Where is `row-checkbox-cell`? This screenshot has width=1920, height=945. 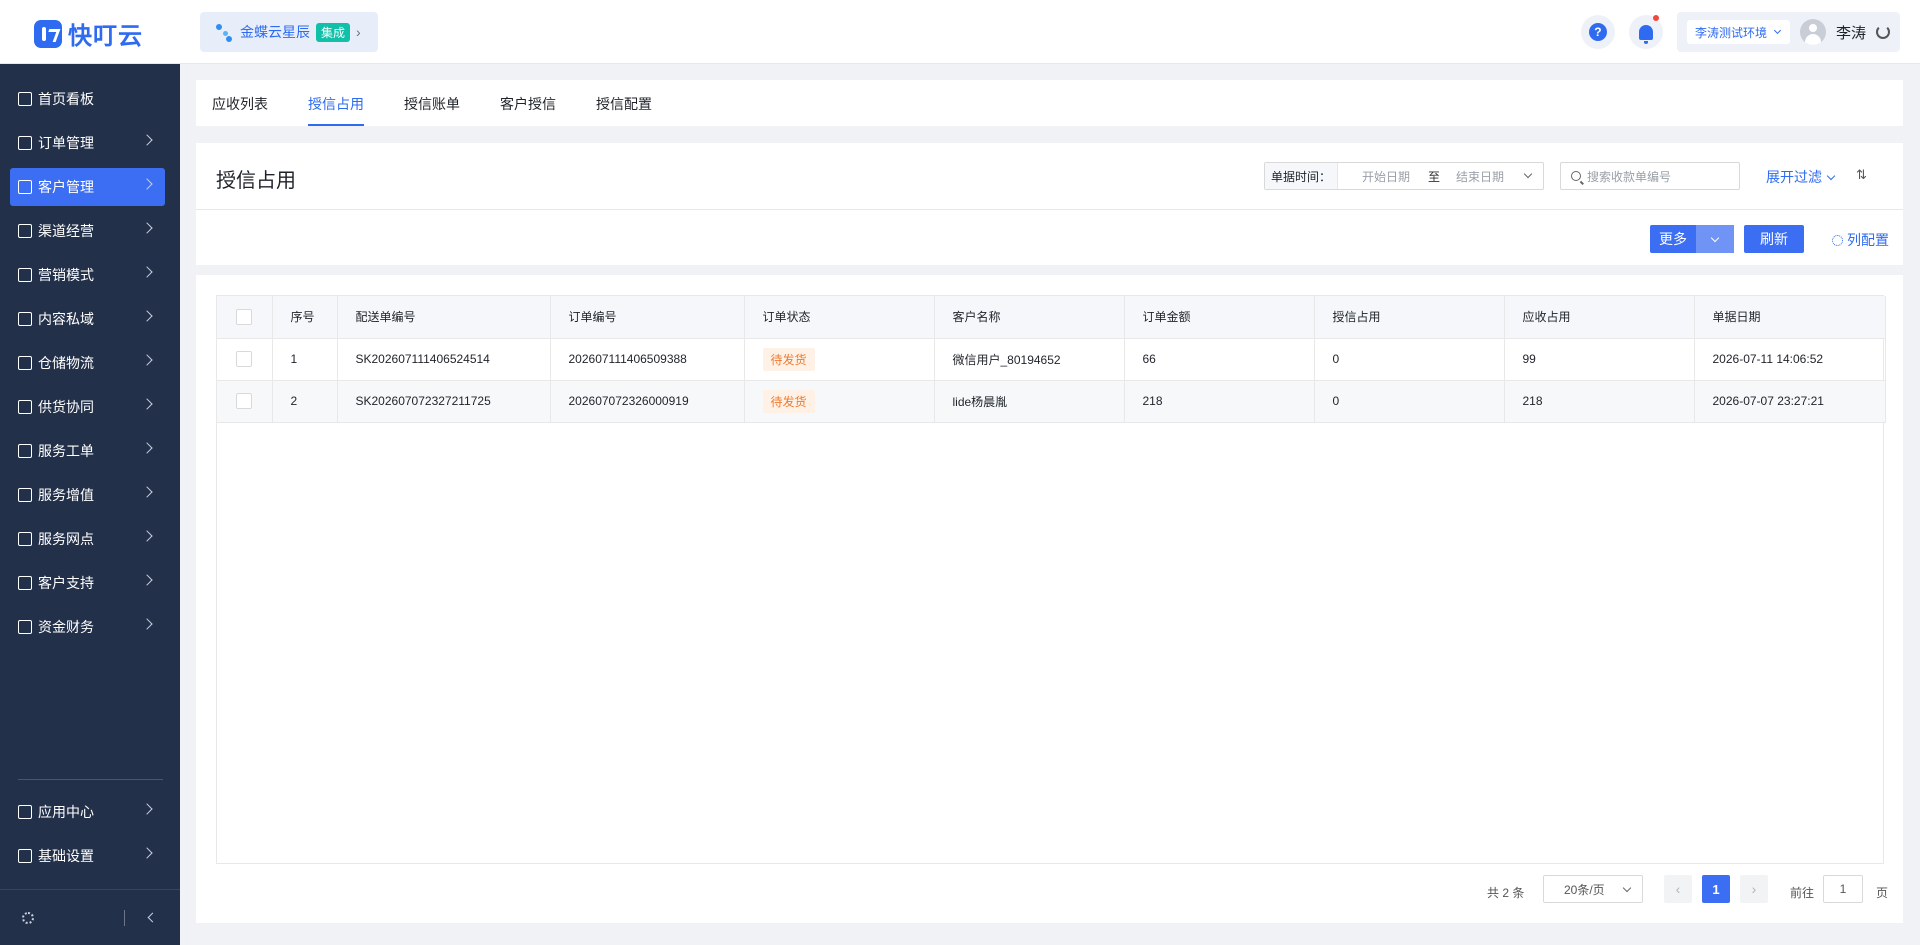 row-checkbox-cell is located at coordinates (245, 401).